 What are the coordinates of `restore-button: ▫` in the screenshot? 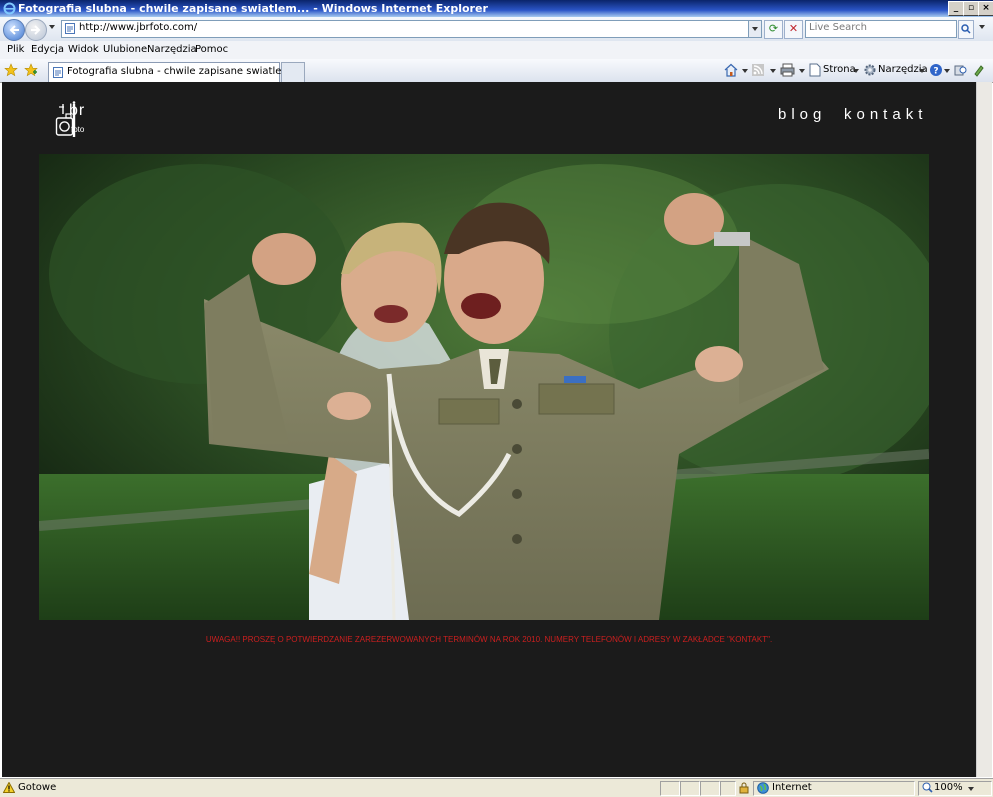 It's located at (971, 8).